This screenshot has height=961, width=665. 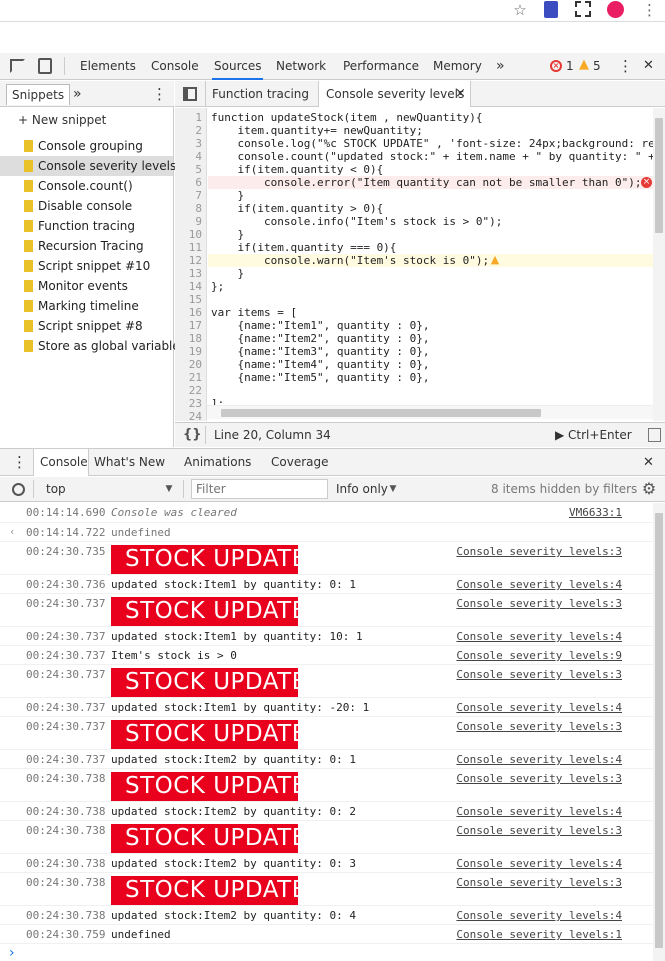 What do you see at coordinates (188, 415) in the screenshot?
I see `line-number: 24` at bounding box center [188, 415].